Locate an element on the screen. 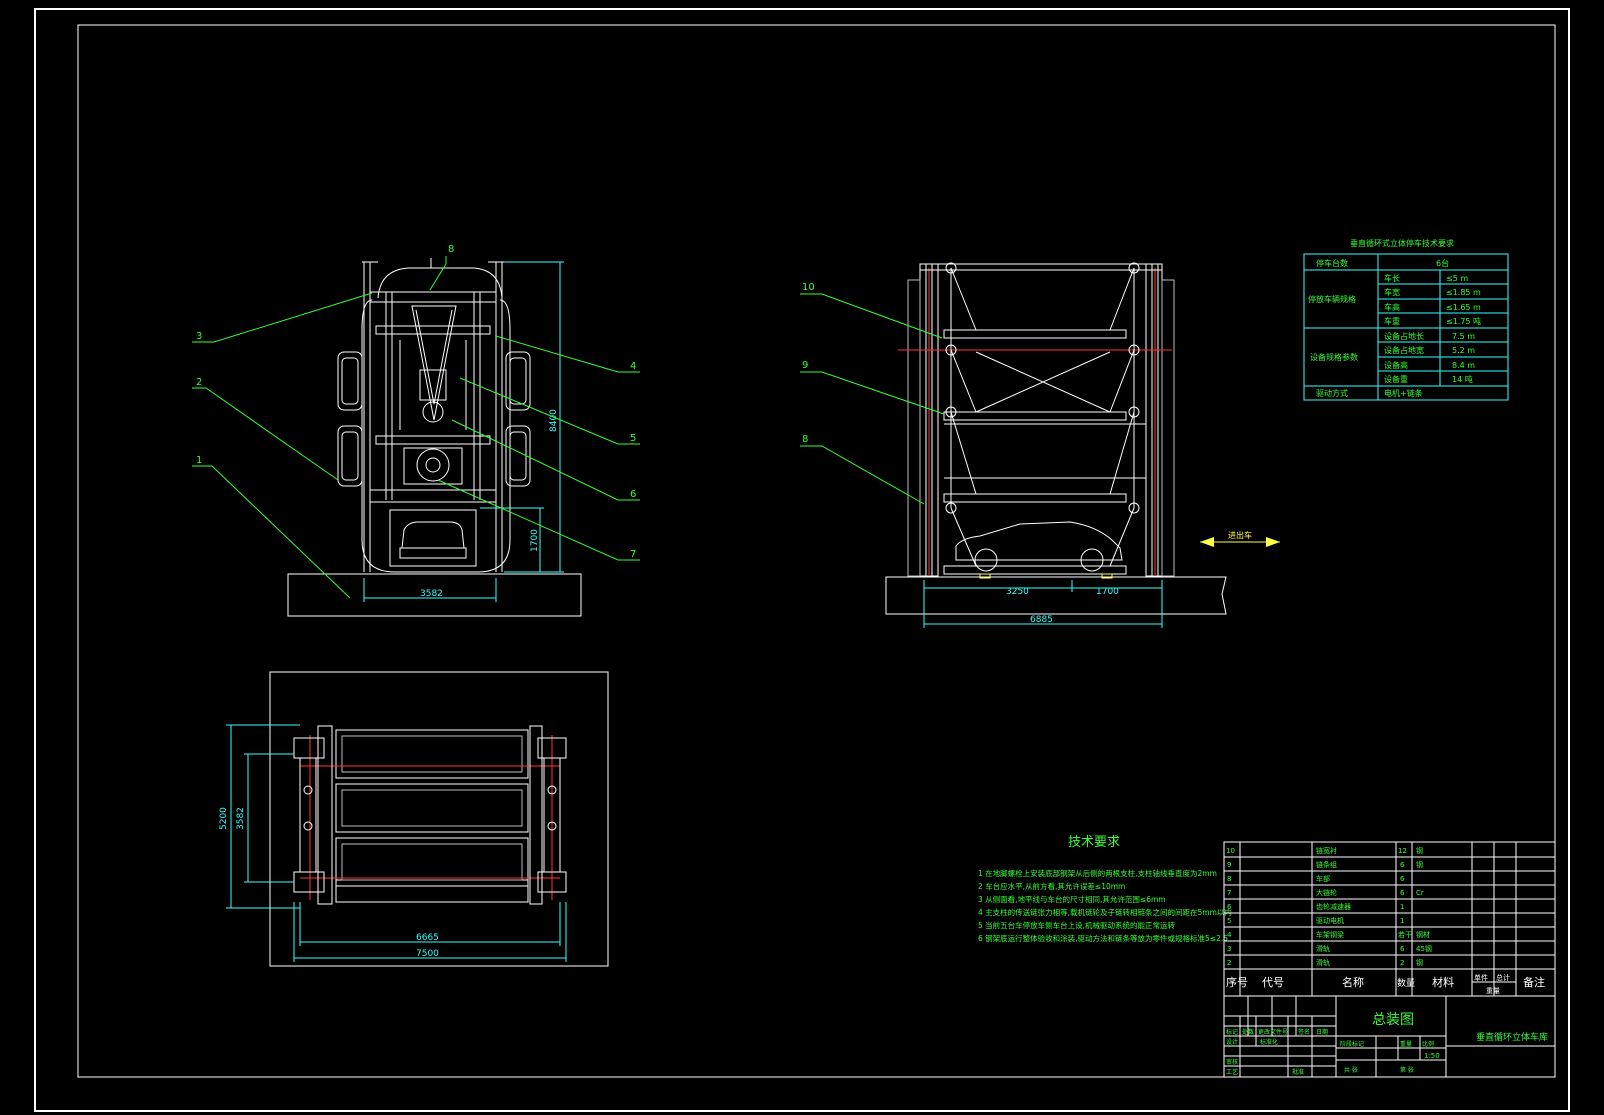  tb-zone: 更改文件号 is located at coordinates (1273, 1032).